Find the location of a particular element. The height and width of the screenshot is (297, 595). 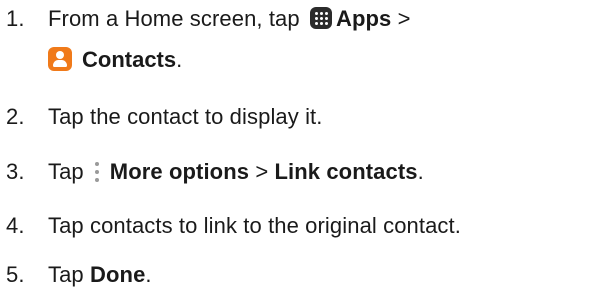

more-options-label: More options is located at coordinates (179, 171).